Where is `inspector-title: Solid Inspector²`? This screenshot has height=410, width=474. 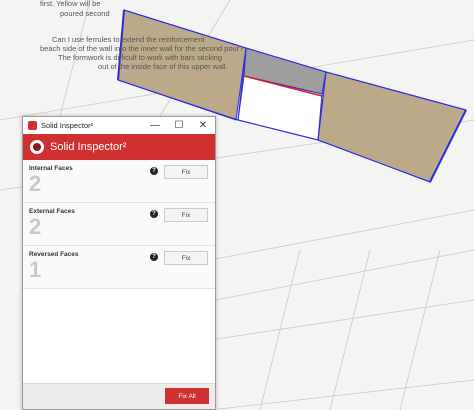
inspector-title: Solid Inspector² is located at coordinates (88, 147).